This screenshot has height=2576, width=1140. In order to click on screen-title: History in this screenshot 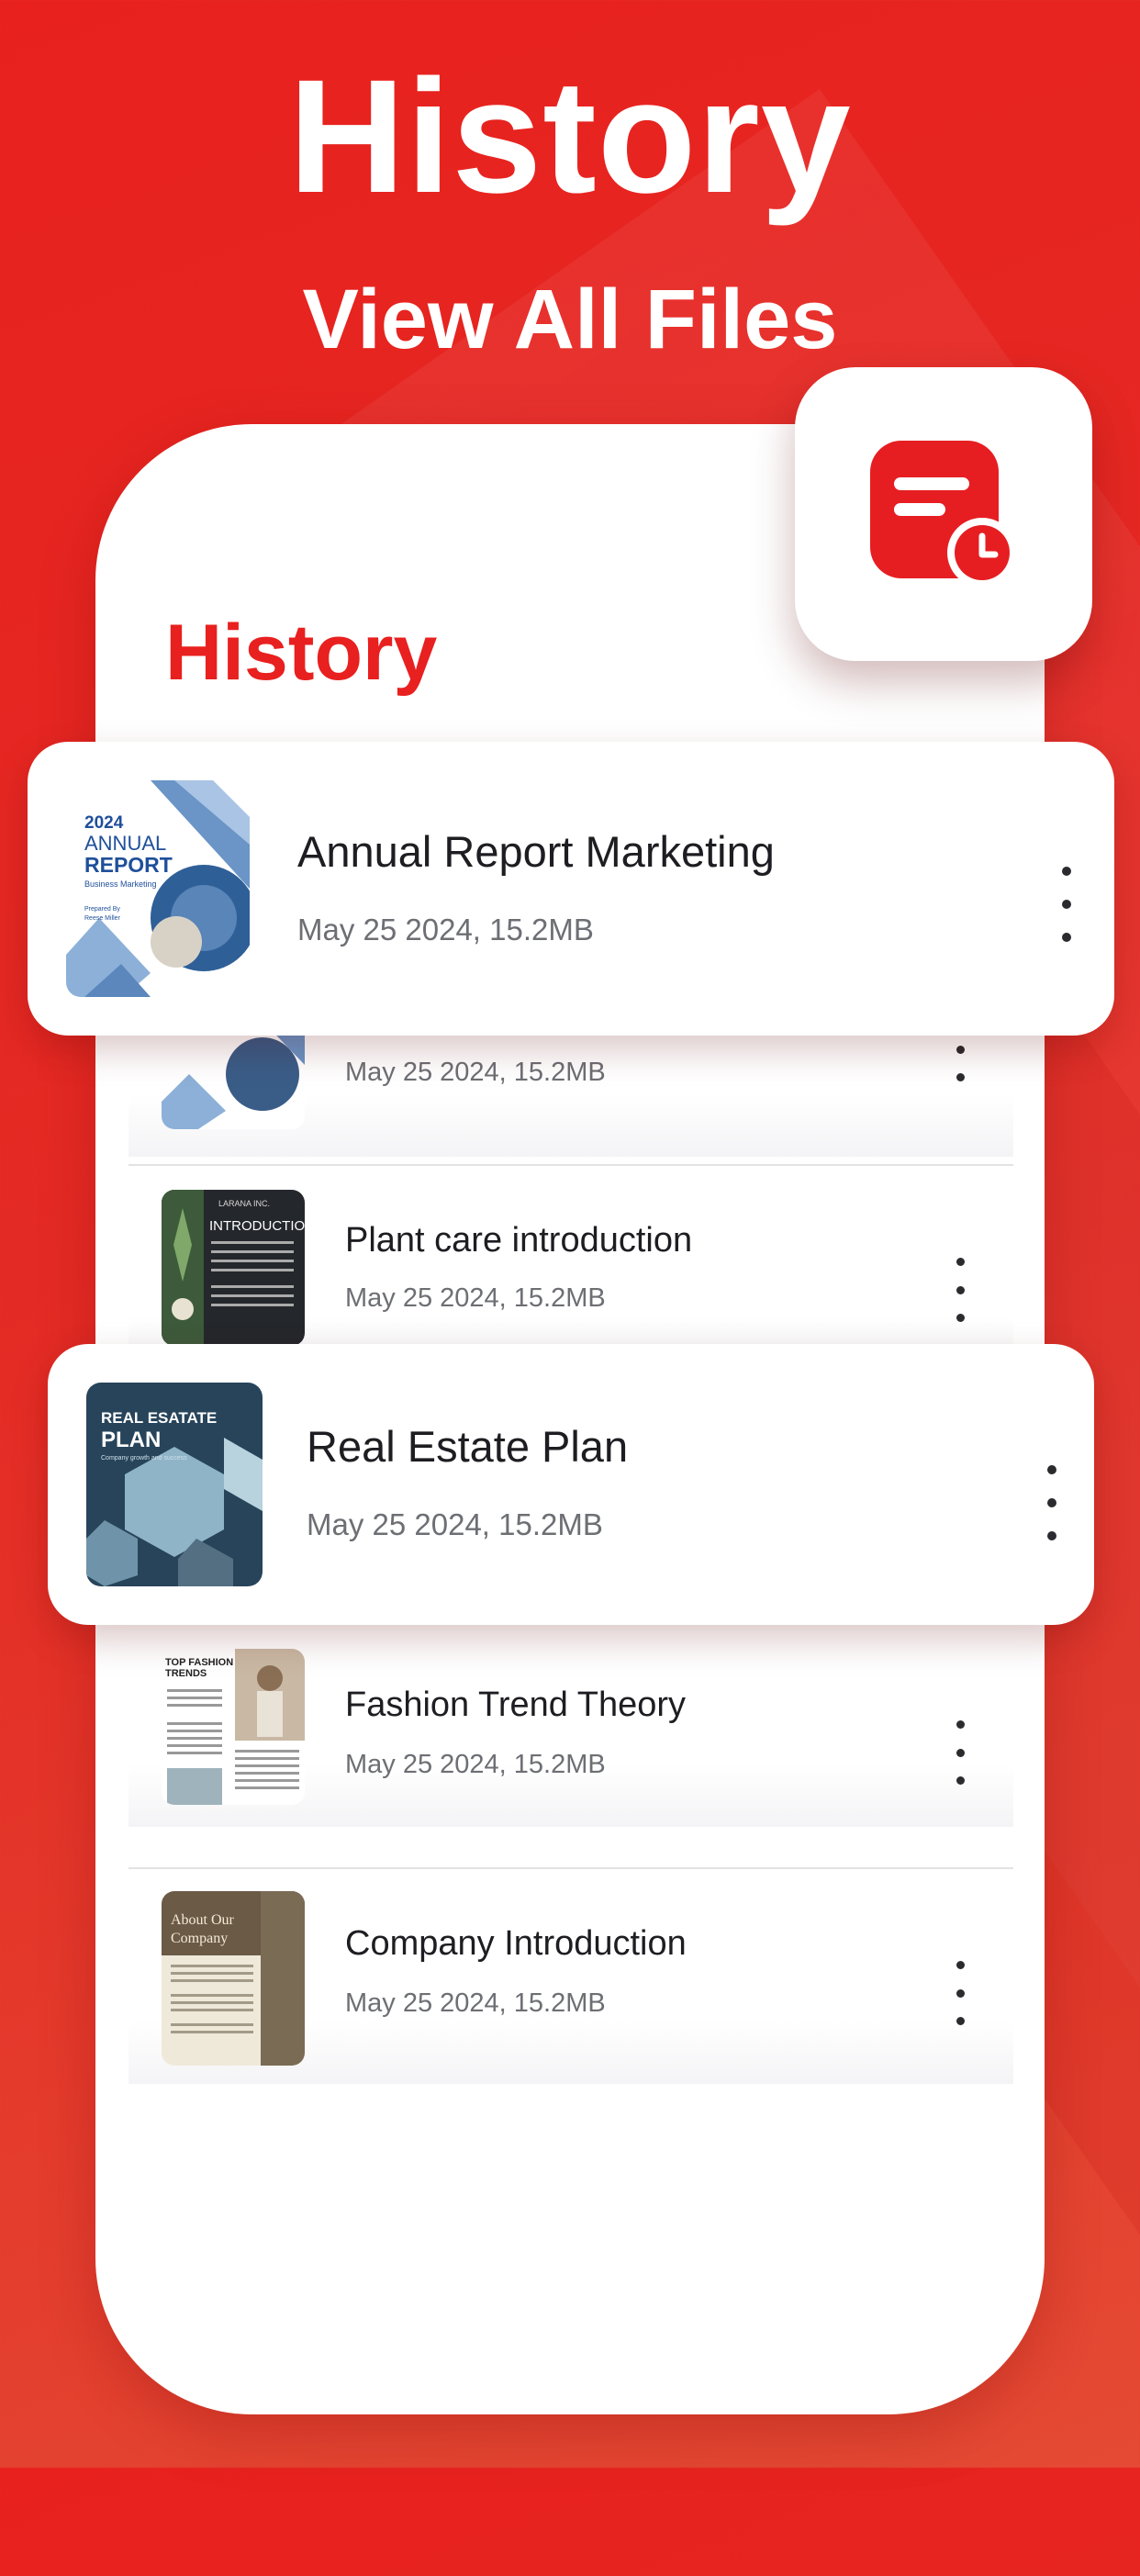, I will do `click(301, 653)`.